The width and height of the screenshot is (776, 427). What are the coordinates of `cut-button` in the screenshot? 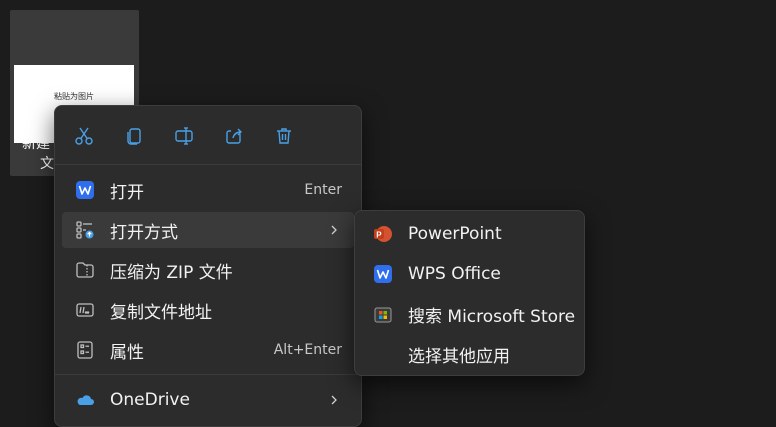 It's located at (84, 136).